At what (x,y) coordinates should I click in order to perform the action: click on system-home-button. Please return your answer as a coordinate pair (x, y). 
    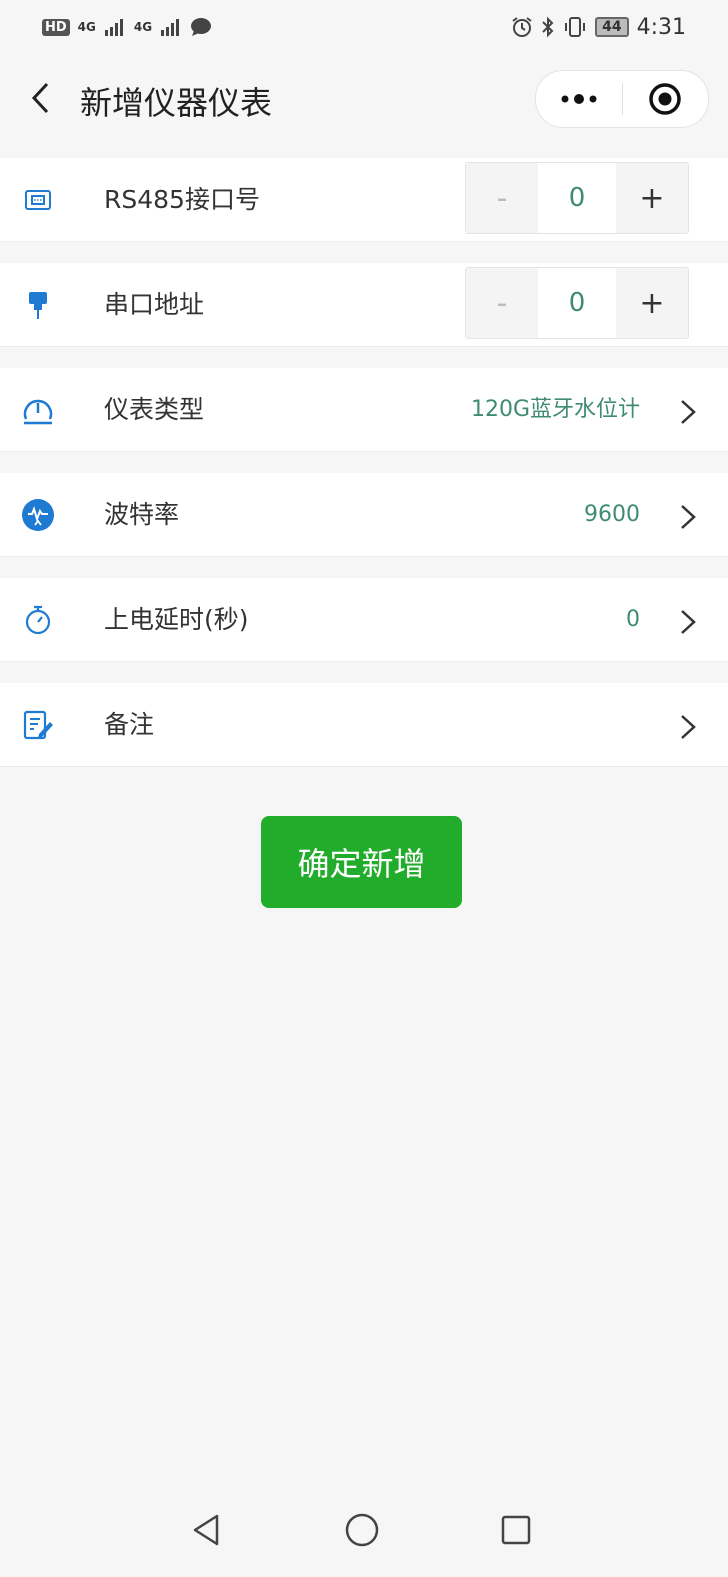
    Looking at the image, I should click on (362, 1530).